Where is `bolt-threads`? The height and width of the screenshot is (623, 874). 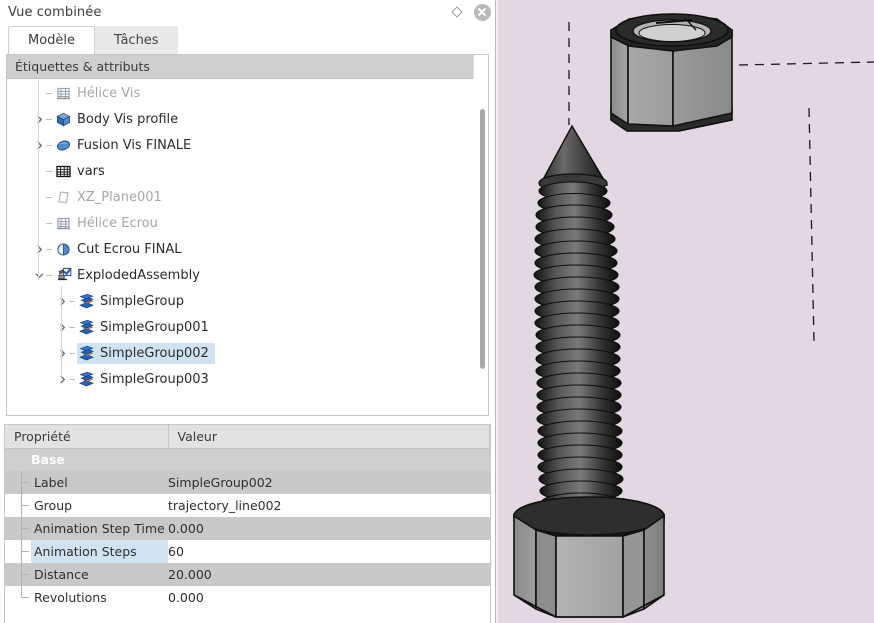
bolt-threads is located at coordinates (578, 352).